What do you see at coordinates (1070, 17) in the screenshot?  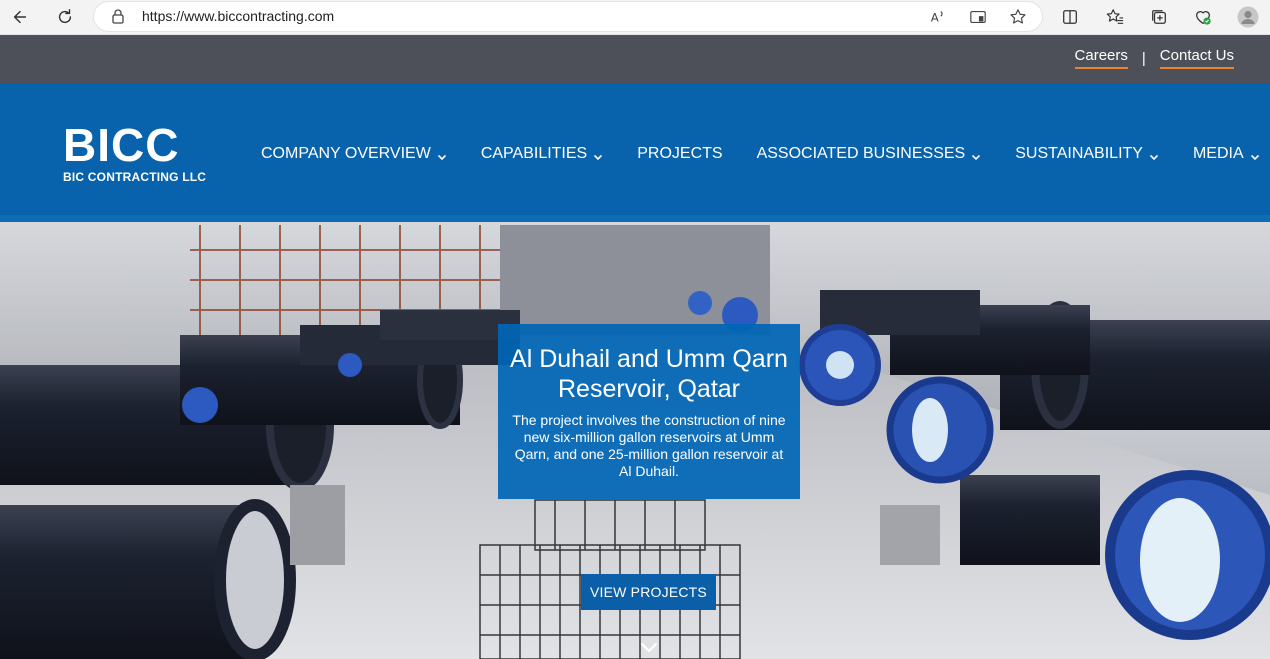 I see `split-screen-icon` at bounding box center [1070, 17].